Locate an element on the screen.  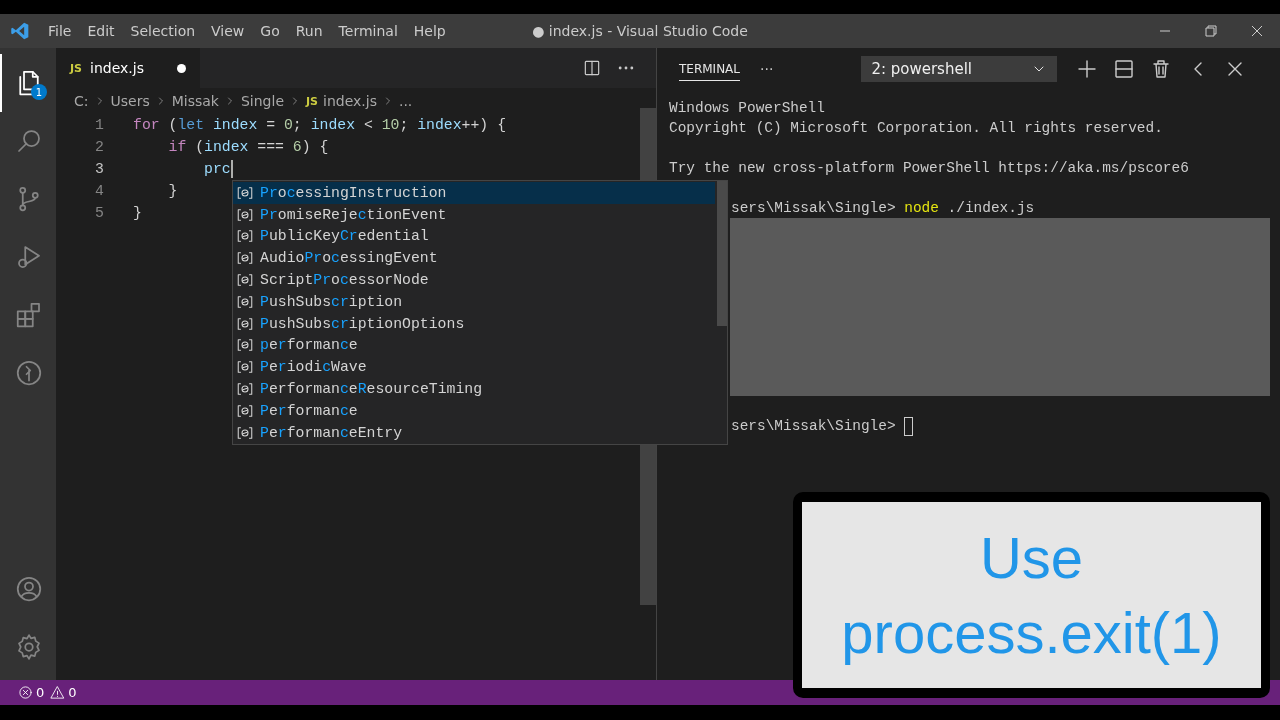
suggestion-item: PerformanceEntry is located at coordinates (474, 432).